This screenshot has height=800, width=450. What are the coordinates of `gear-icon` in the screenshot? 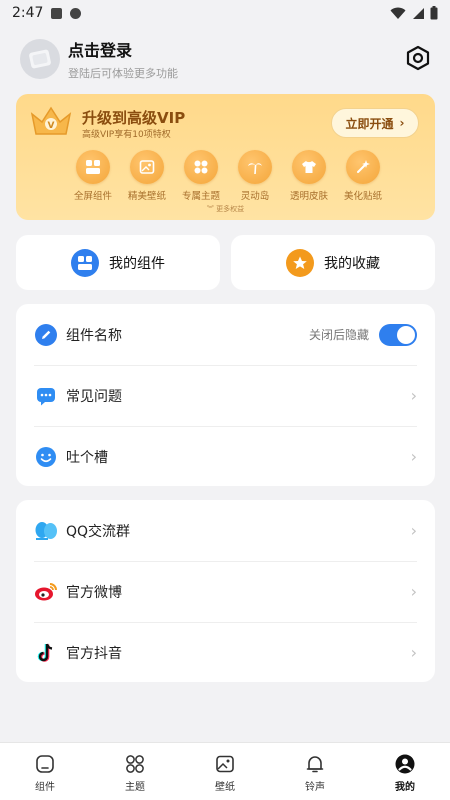 It's located at (418, 58).